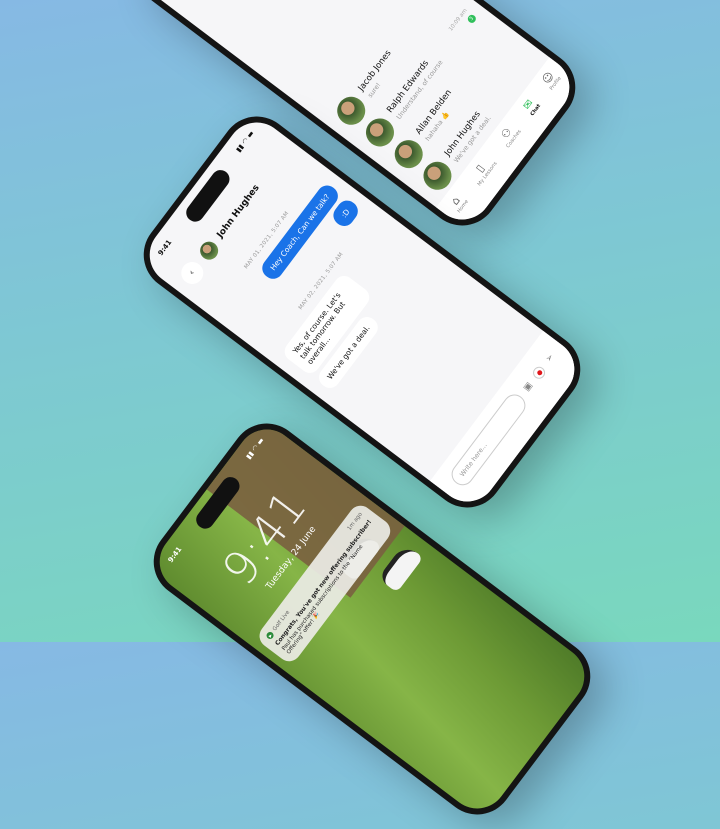 This screenshot has height=829, width=720. What do you see at coordinates (531, 106) in the screenshot?
I see `tab-chat: ✉ Chat` at bounding box center [531, 106].